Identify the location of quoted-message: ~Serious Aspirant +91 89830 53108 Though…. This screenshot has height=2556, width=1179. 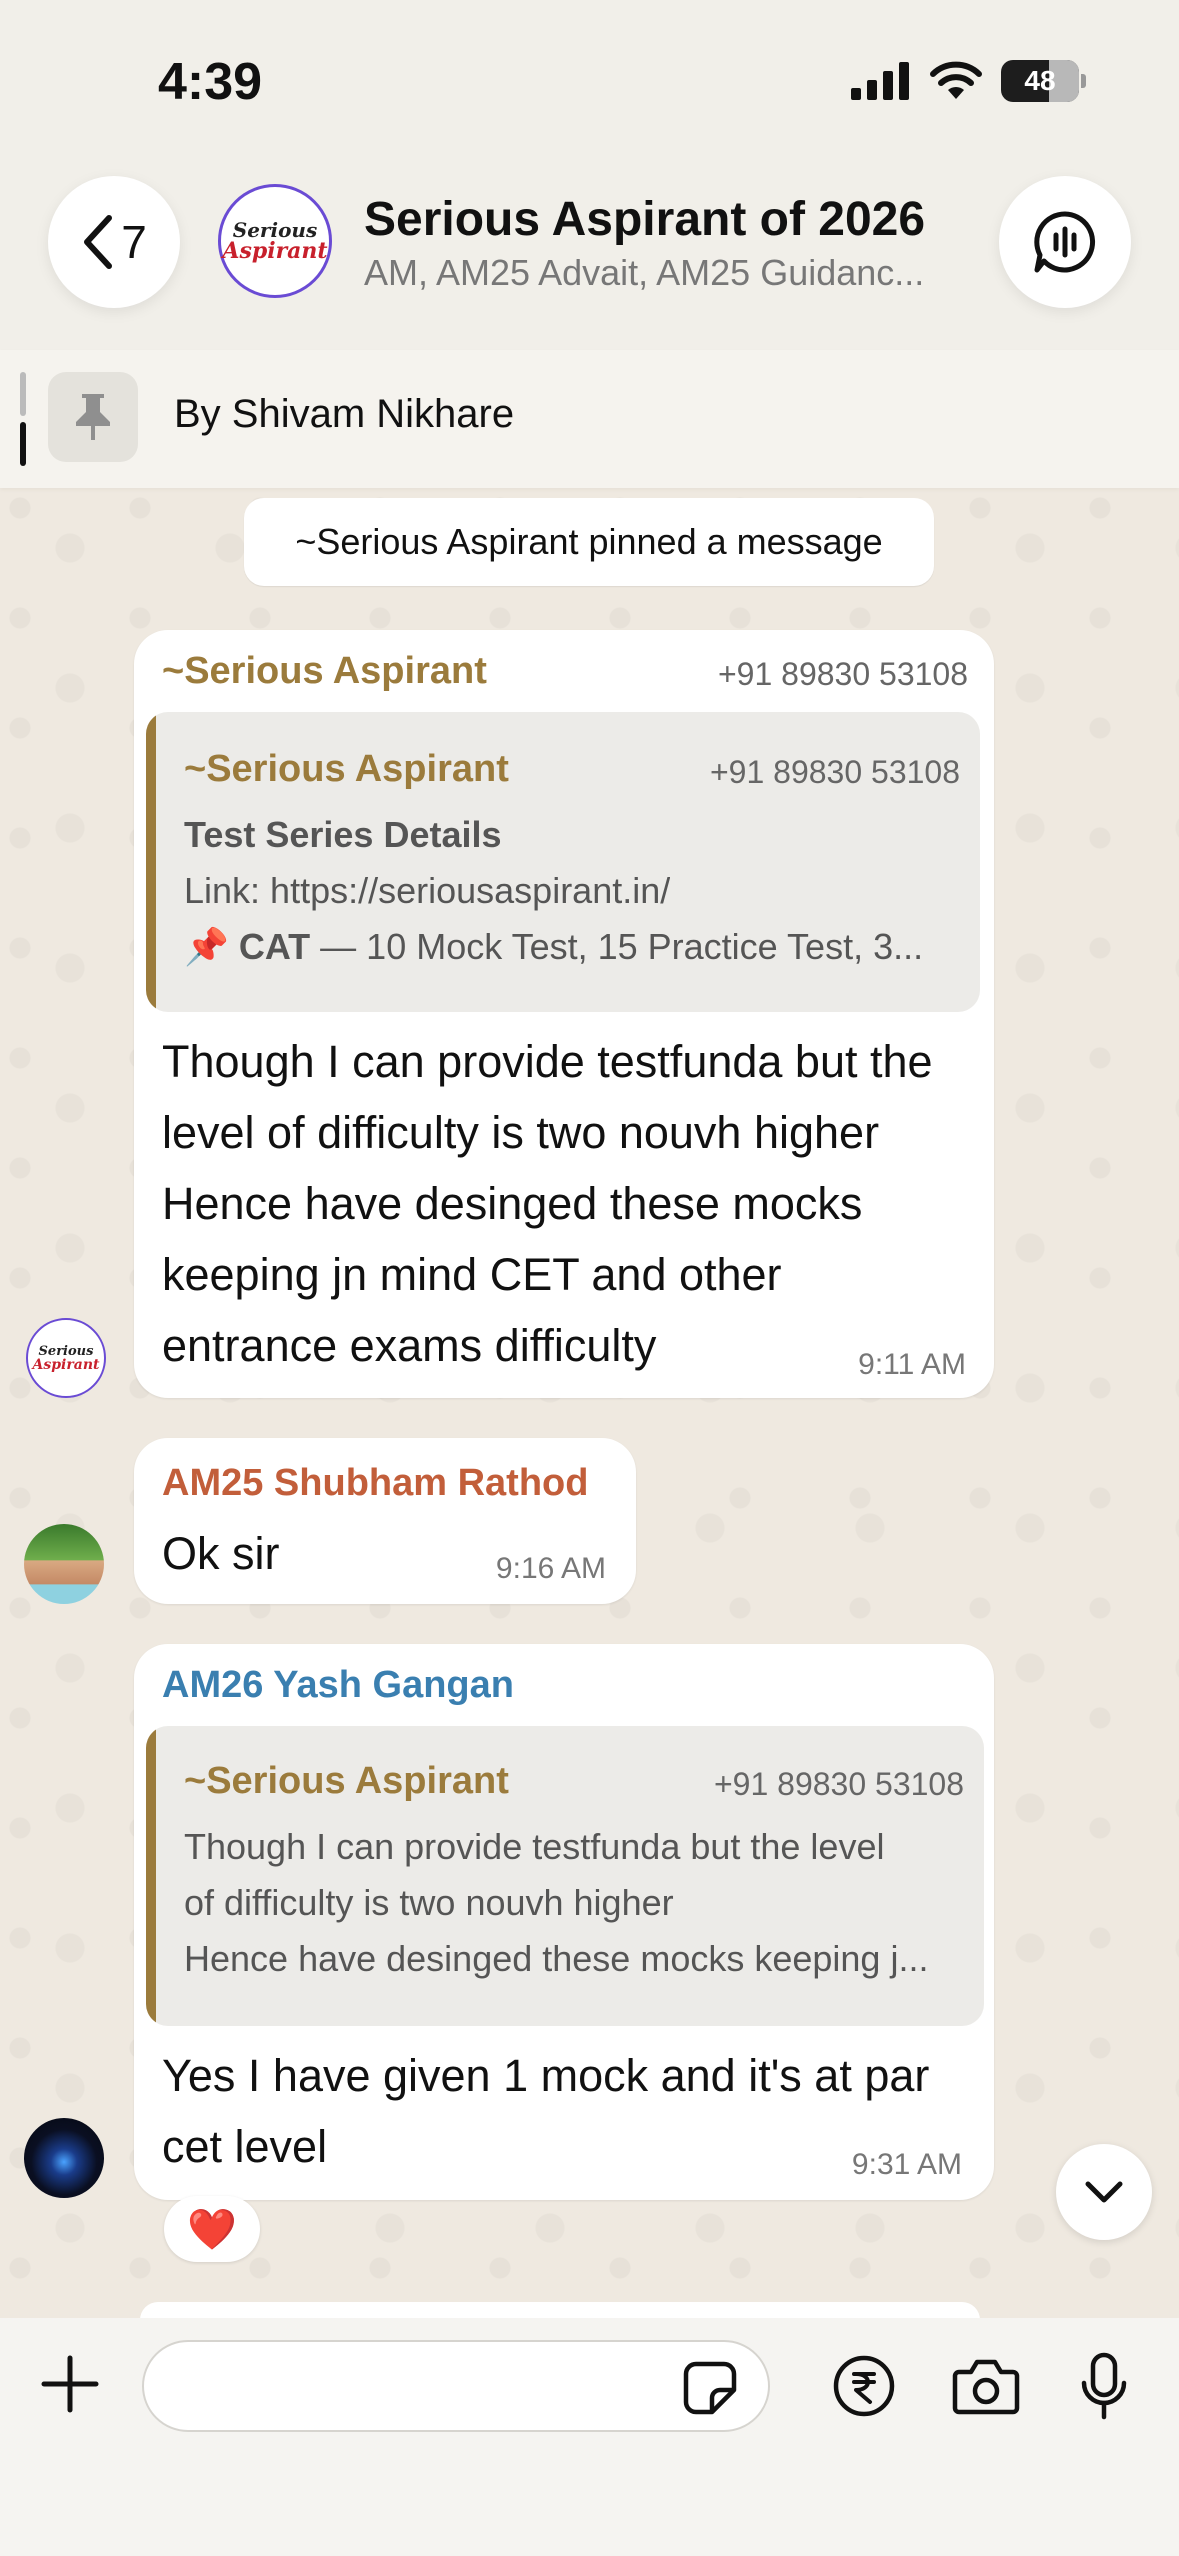
(565, 1876).